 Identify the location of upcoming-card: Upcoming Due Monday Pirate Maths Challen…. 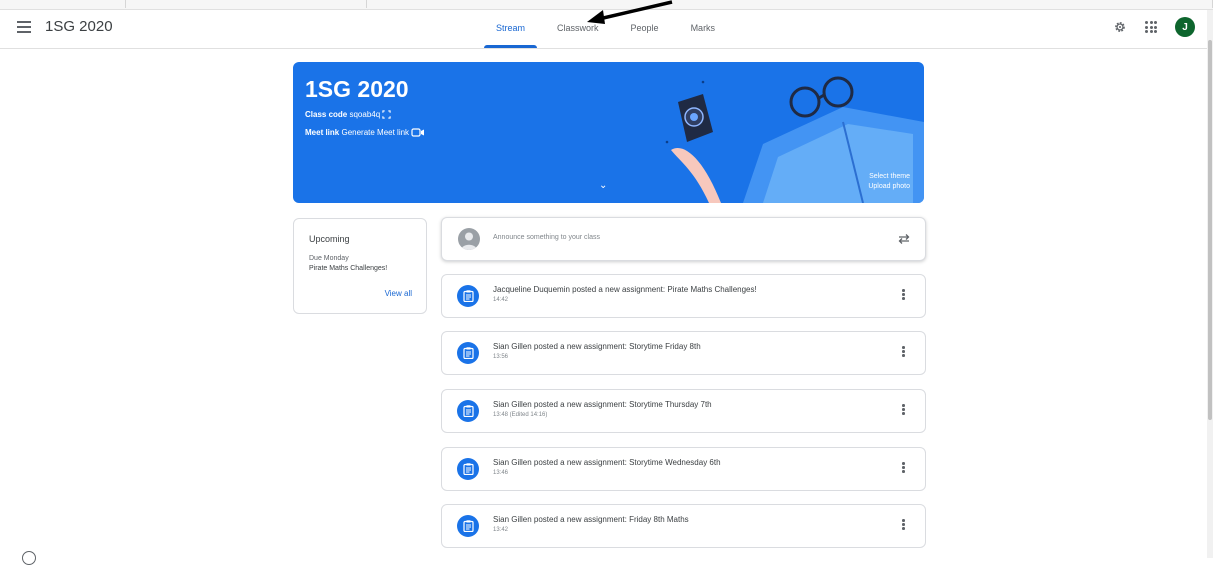
(360, 266).